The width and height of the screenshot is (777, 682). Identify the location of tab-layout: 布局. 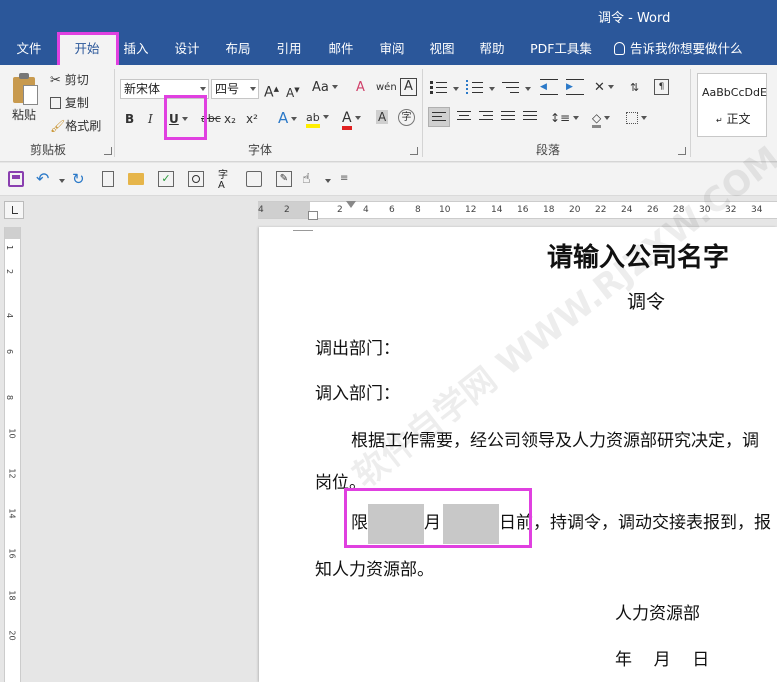
(238, 48).